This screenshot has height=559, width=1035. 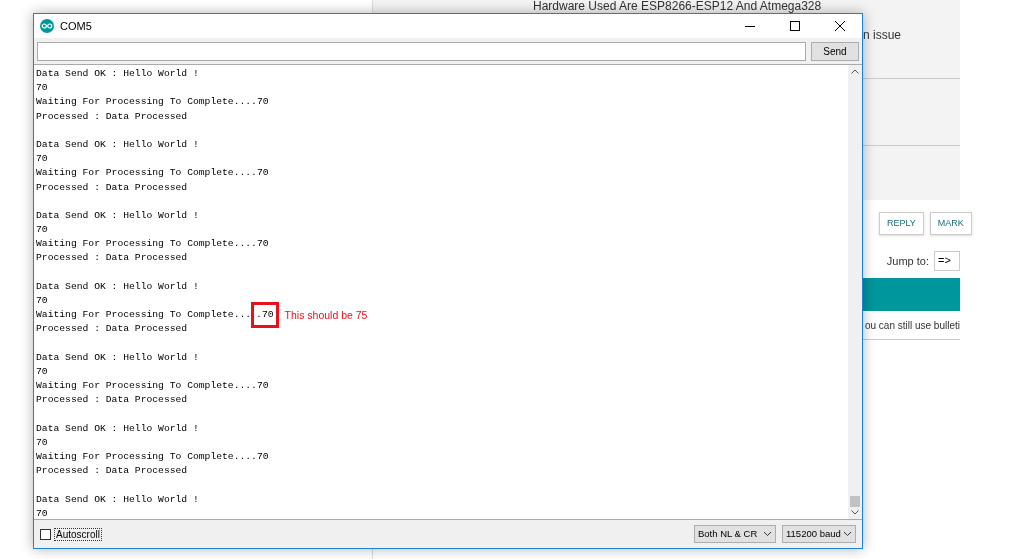 What do you see at coordinates (326, 315) in the screenshot?
I see `annotation-text: This should be 75` at bounding box center [326, 315].